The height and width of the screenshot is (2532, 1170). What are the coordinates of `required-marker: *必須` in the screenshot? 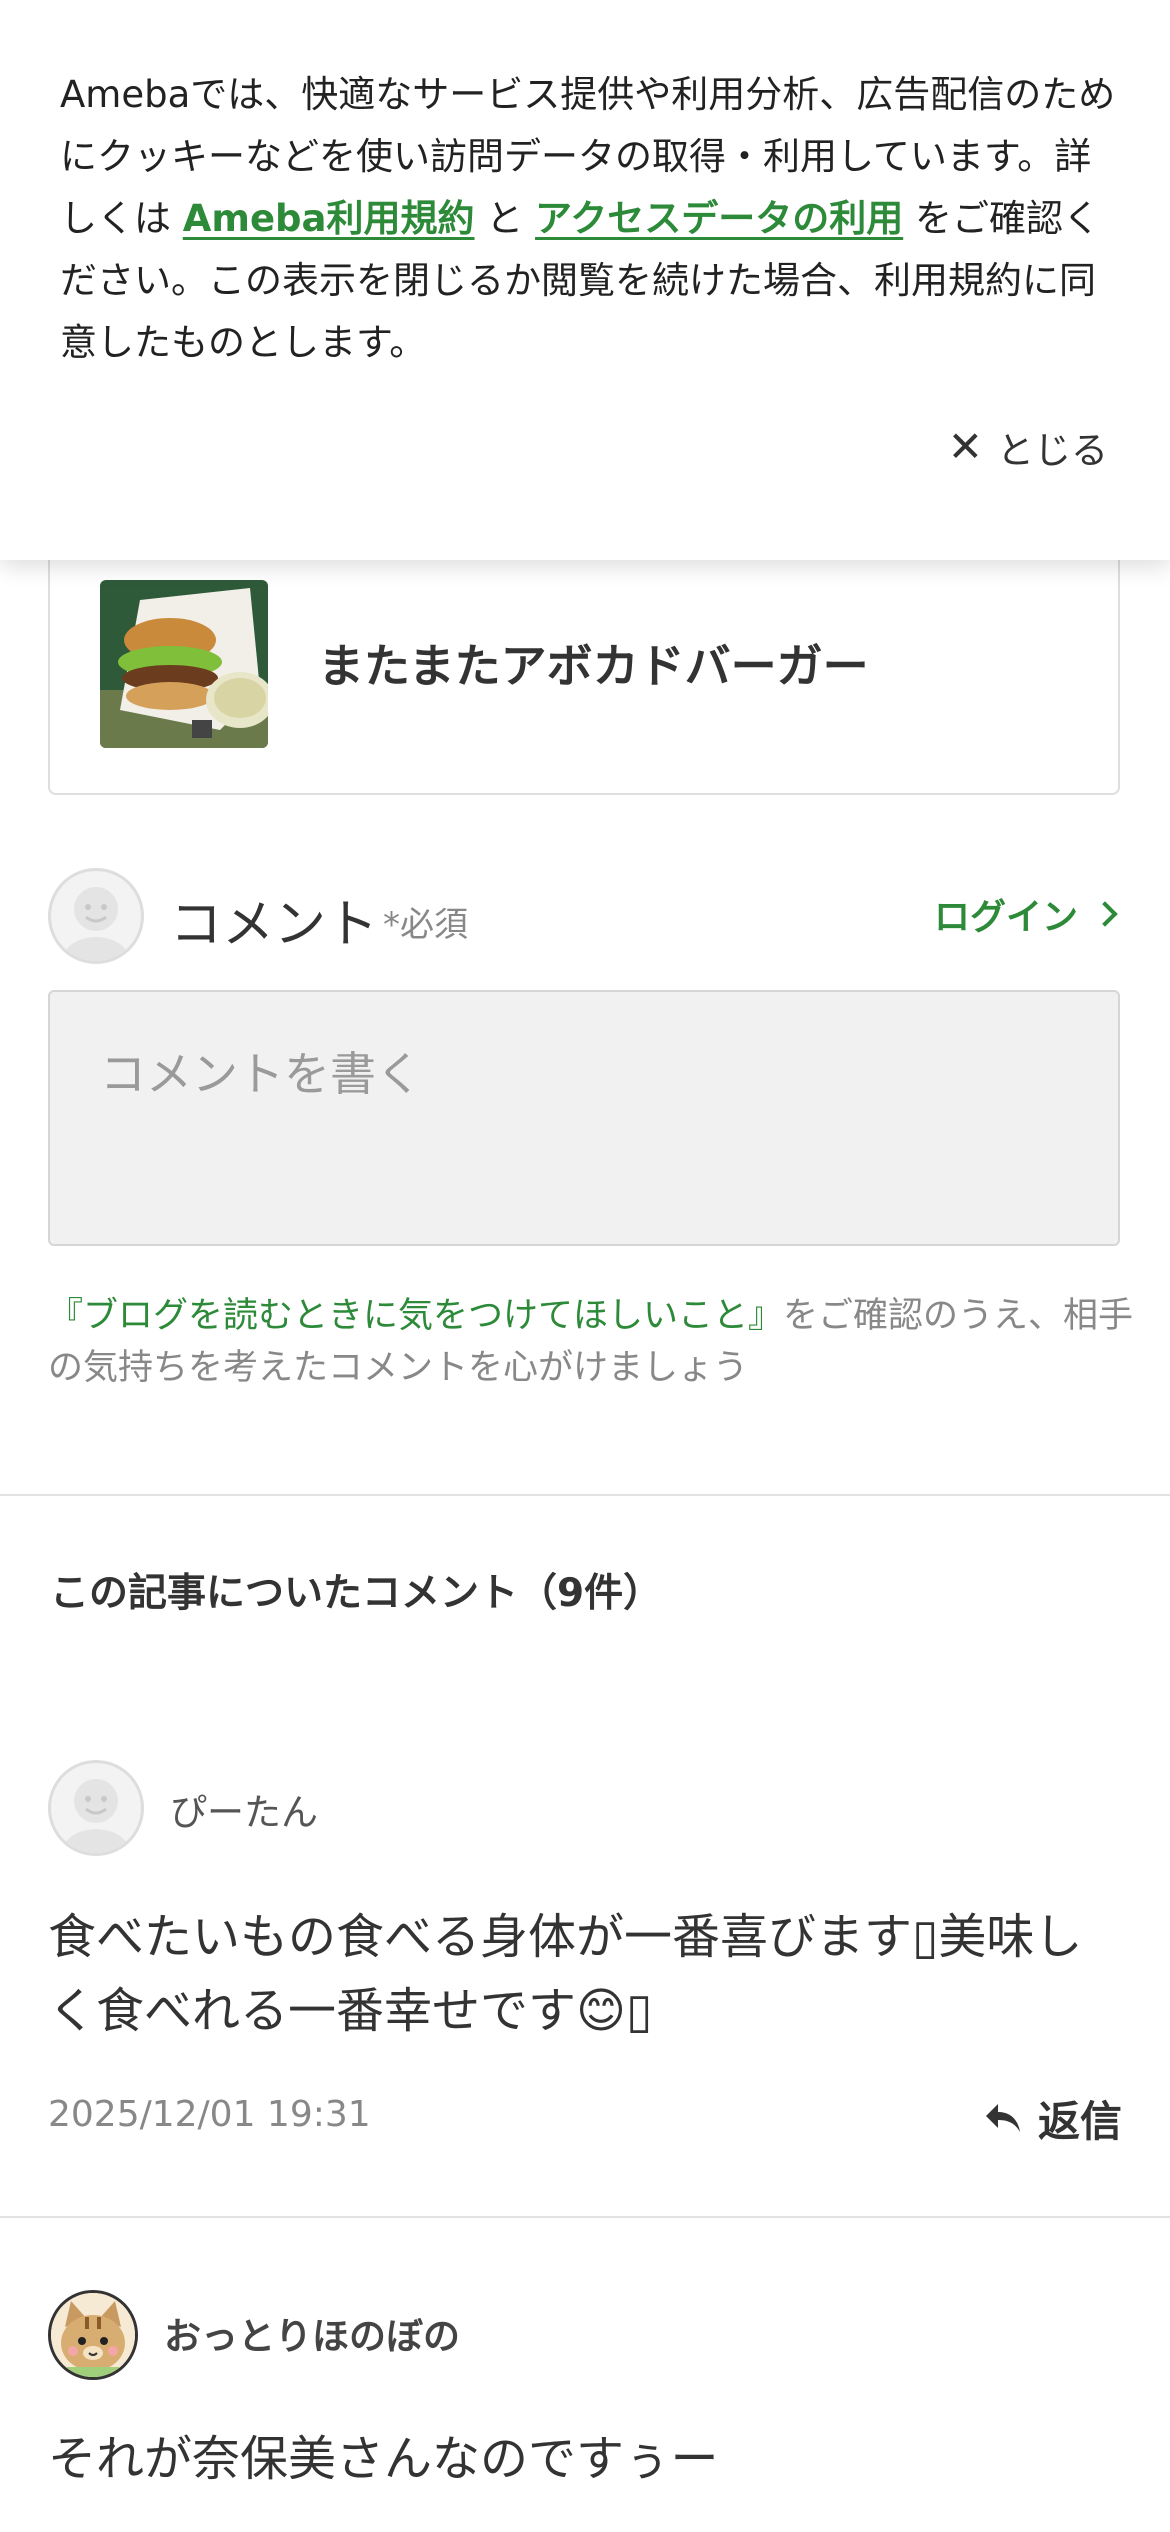 It's located at (425, 925).